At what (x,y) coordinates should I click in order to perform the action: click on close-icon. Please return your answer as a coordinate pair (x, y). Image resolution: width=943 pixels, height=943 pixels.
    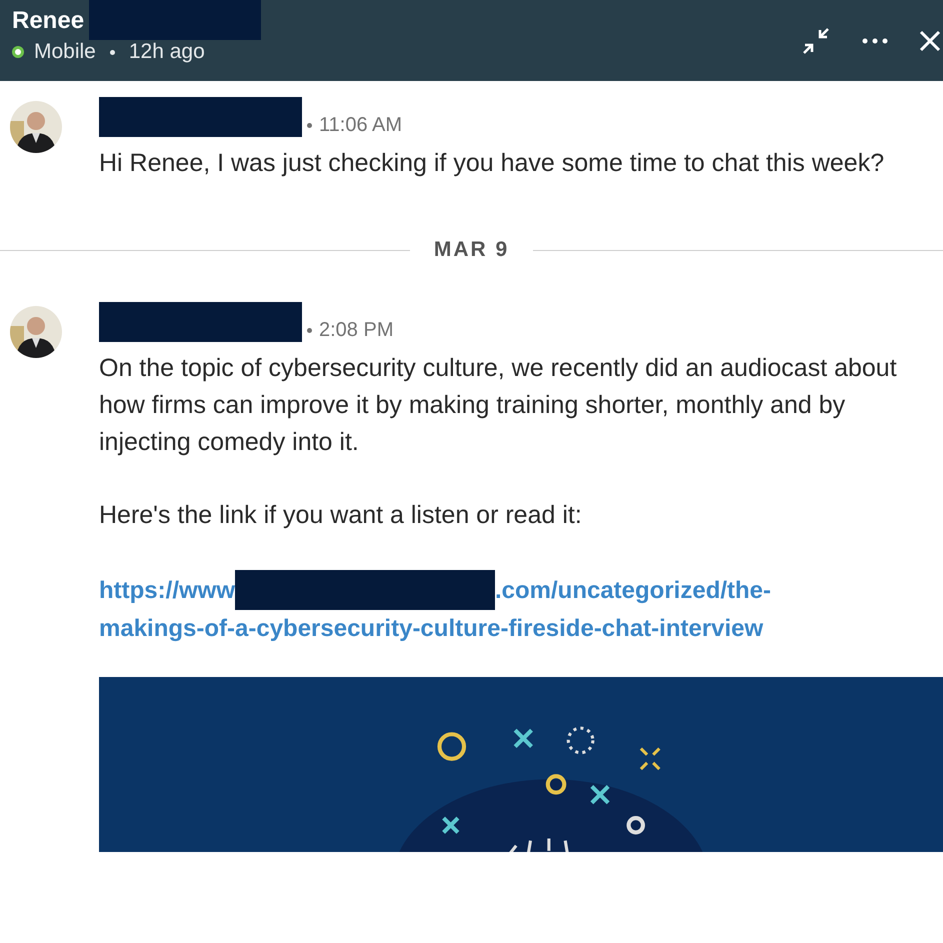
    Looking at the image, I should click on (930, 41).